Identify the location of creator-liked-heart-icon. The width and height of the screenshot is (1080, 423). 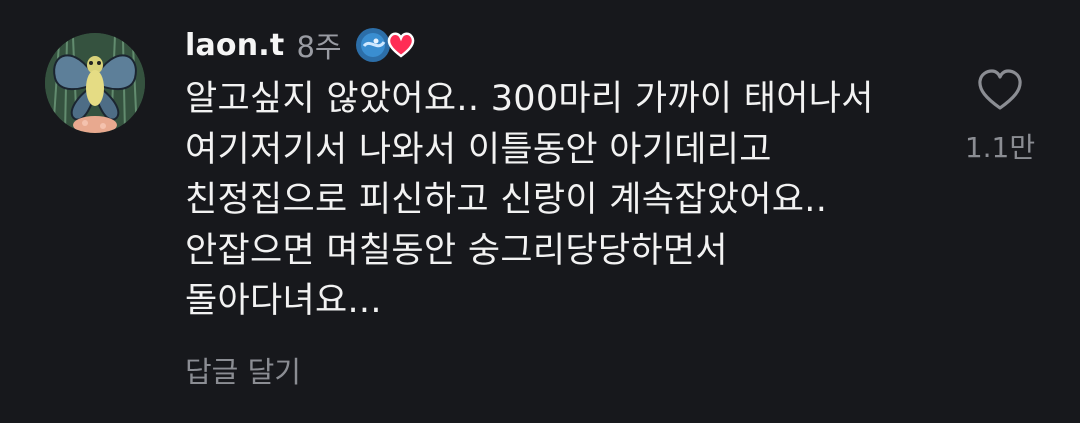
(400, 45).